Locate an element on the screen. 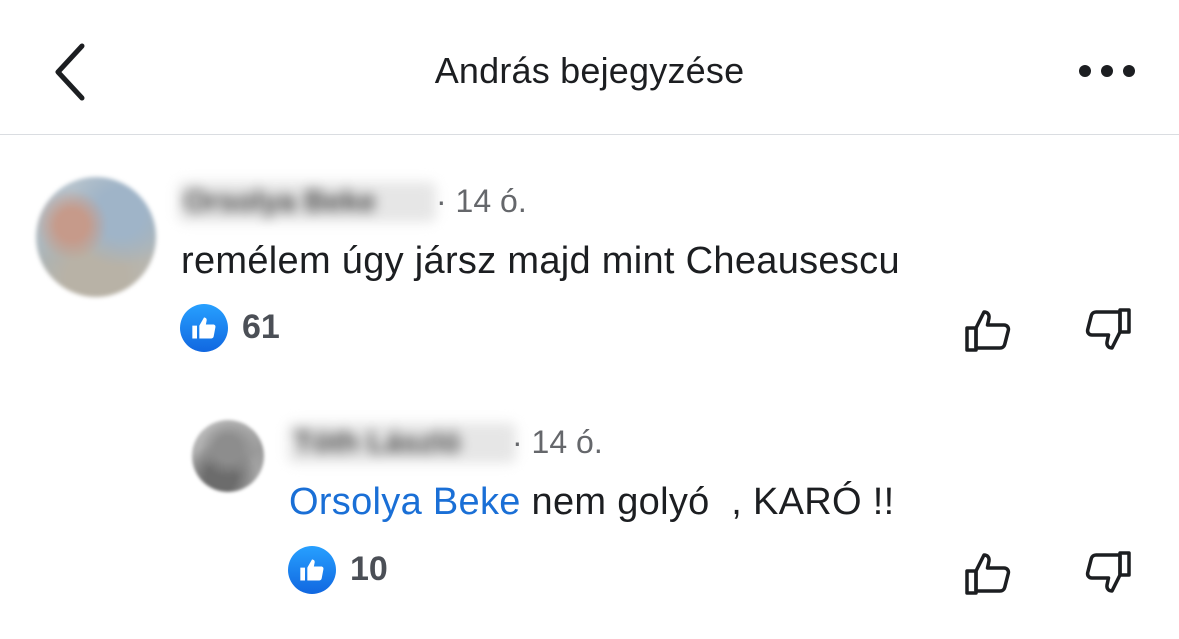 This screenshot has height=639, width=1179. ellipsis-icon is located at coordinates (1107, 71).